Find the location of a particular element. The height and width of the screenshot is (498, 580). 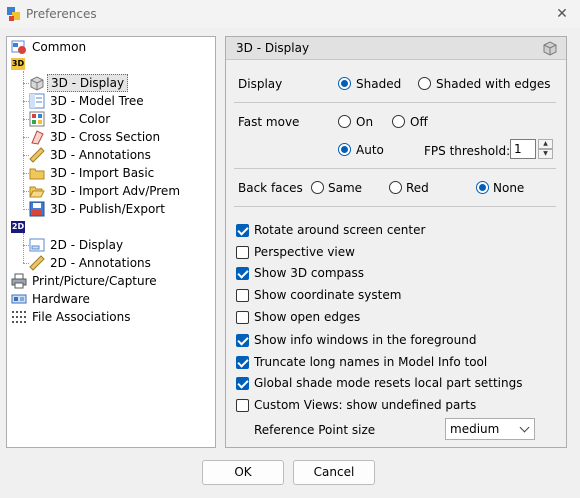

panel-header: 3D - Display is located at coordinates (396, 48).